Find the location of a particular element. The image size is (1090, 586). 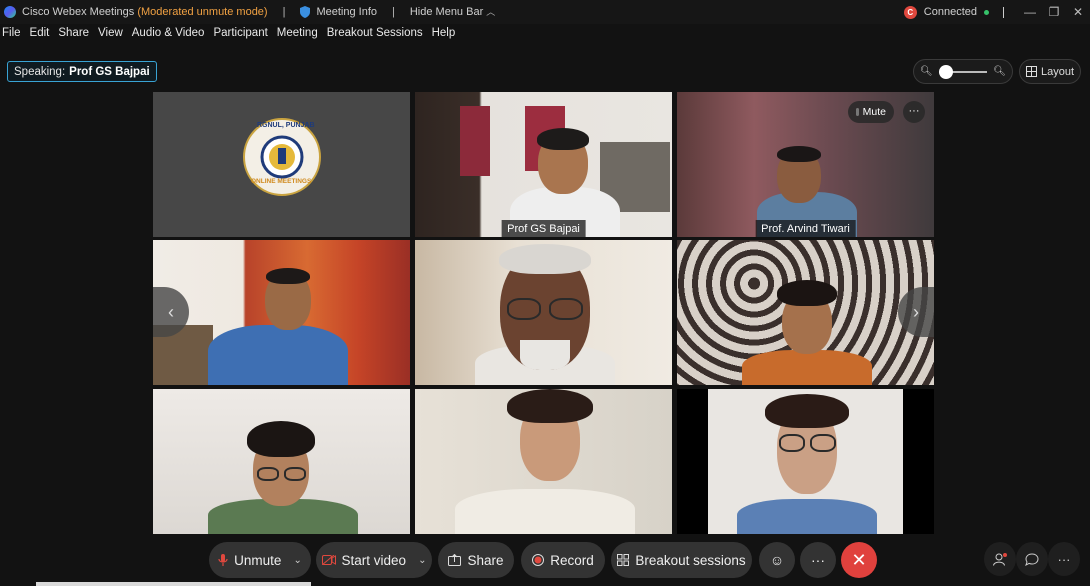

record-label: Record is located at coordinates (572, 560).